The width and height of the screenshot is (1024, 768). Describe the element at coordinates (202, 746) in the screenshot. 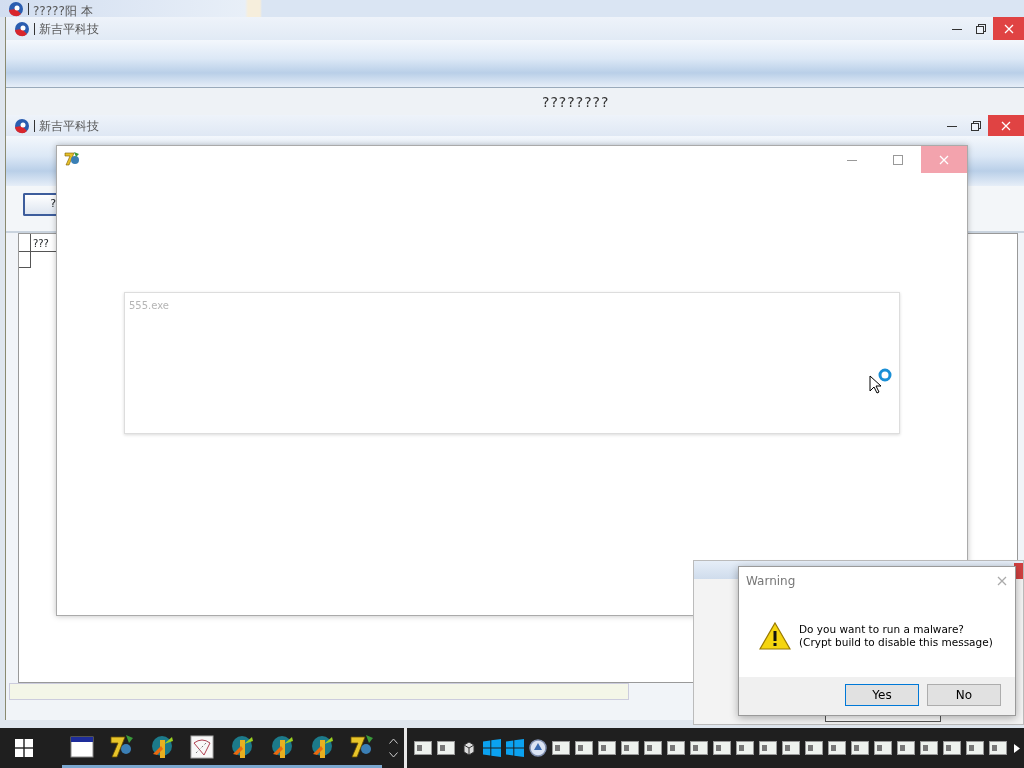

I see `sketch-icon` at that location.